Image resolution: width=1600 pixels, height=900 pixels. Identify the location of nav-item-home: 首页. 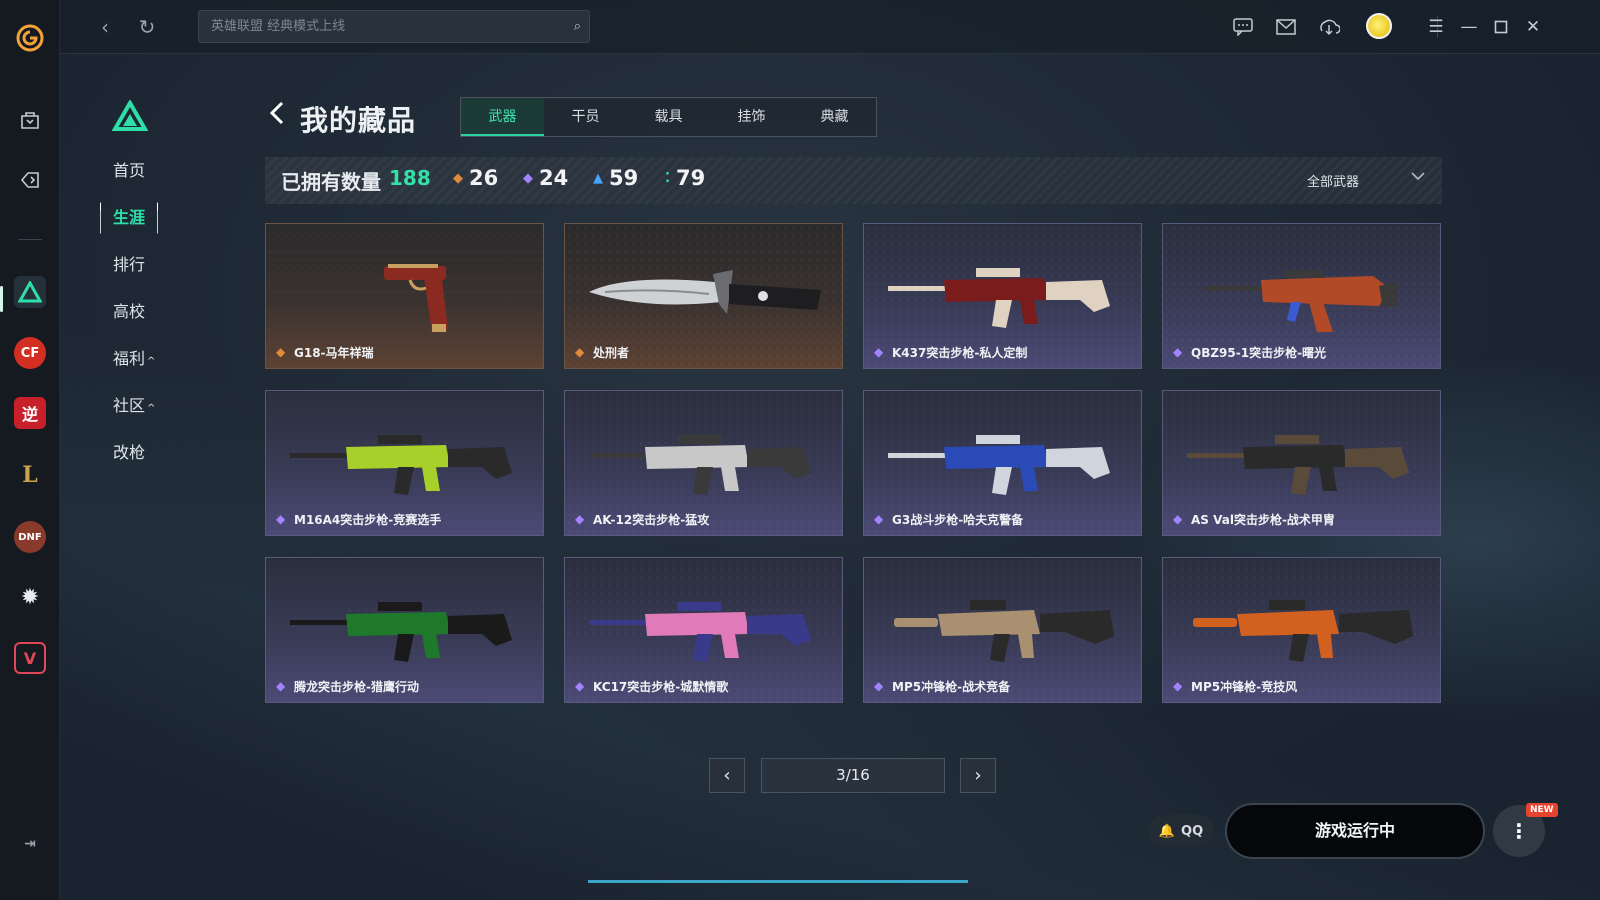
(135, 178).